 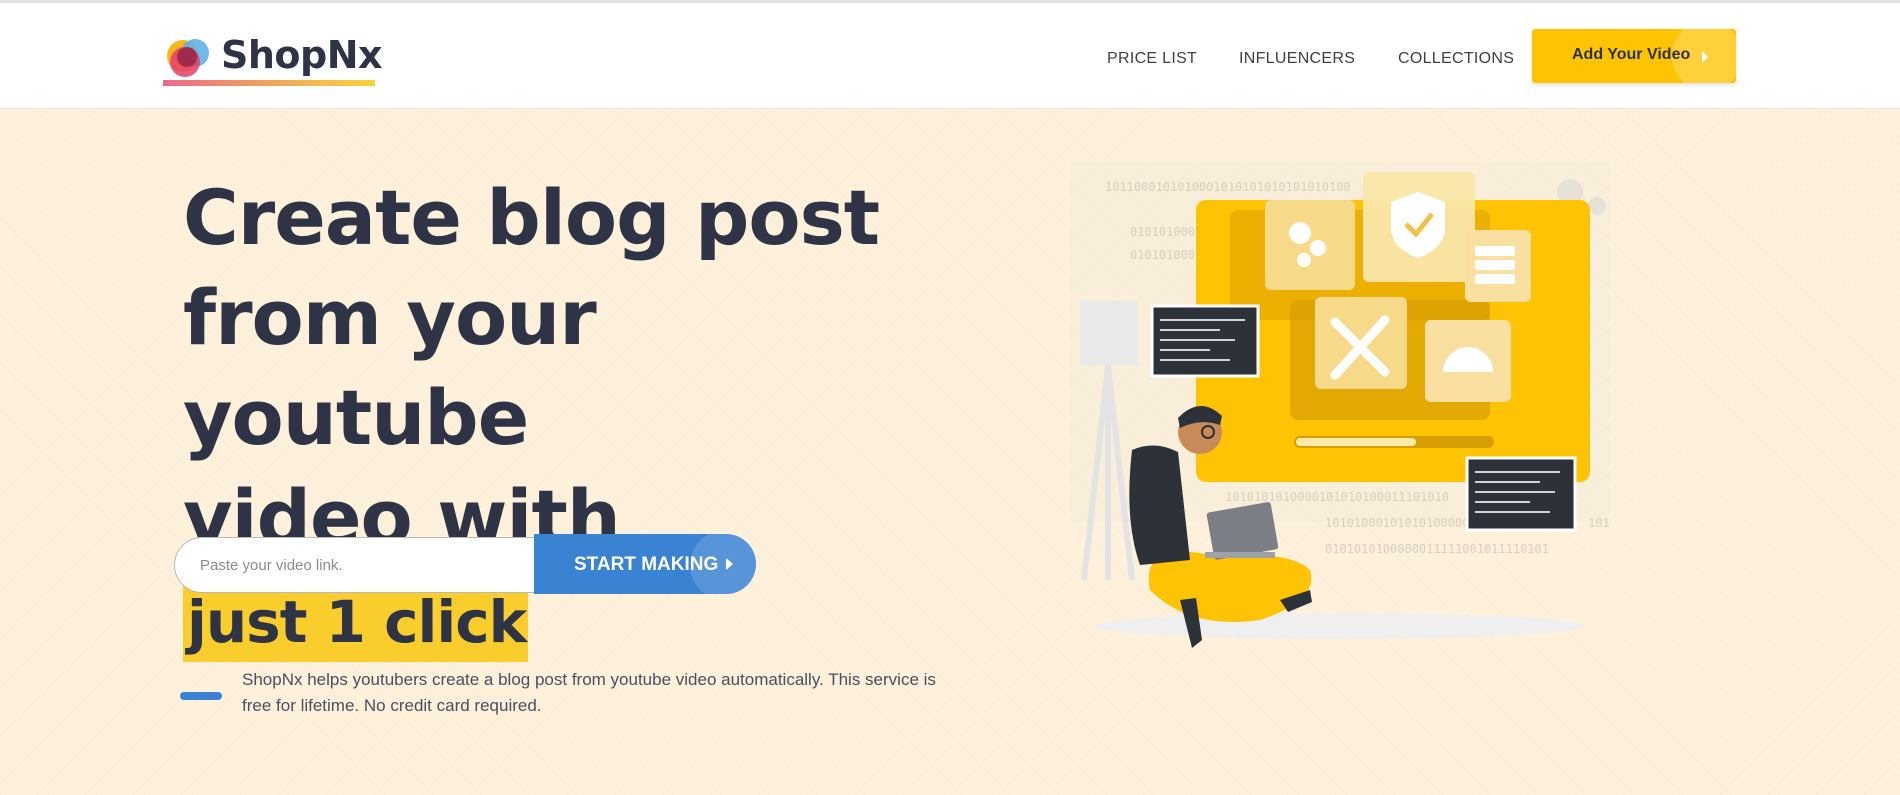 What do you see at coordinates (269, 83) in the screenshot?
I see `logo-underline` at bounding box center [269, 83].